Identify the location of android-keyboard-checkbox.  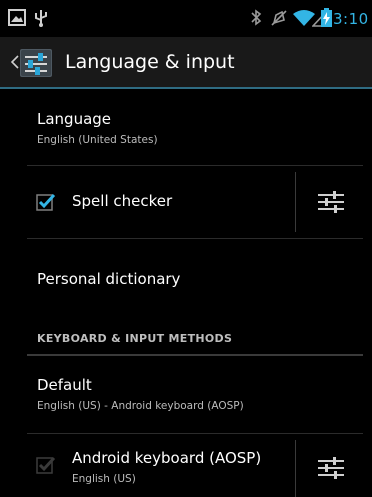
(46, 465).